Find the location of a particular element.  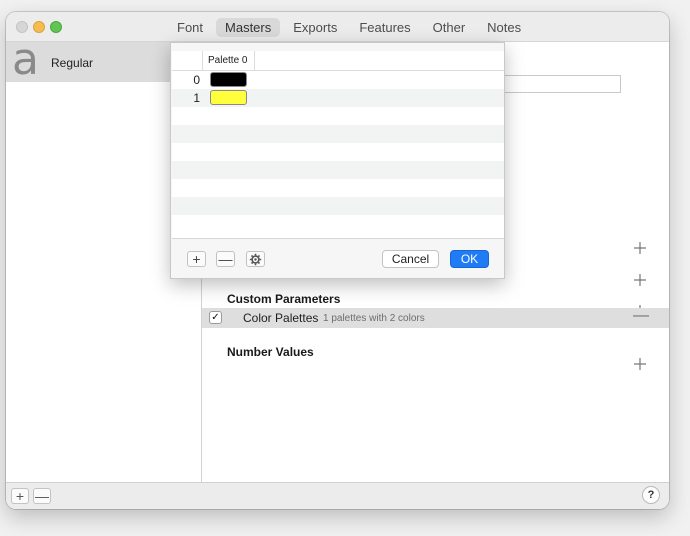

tab-masters: Masters is located at coordinates (248, 27).